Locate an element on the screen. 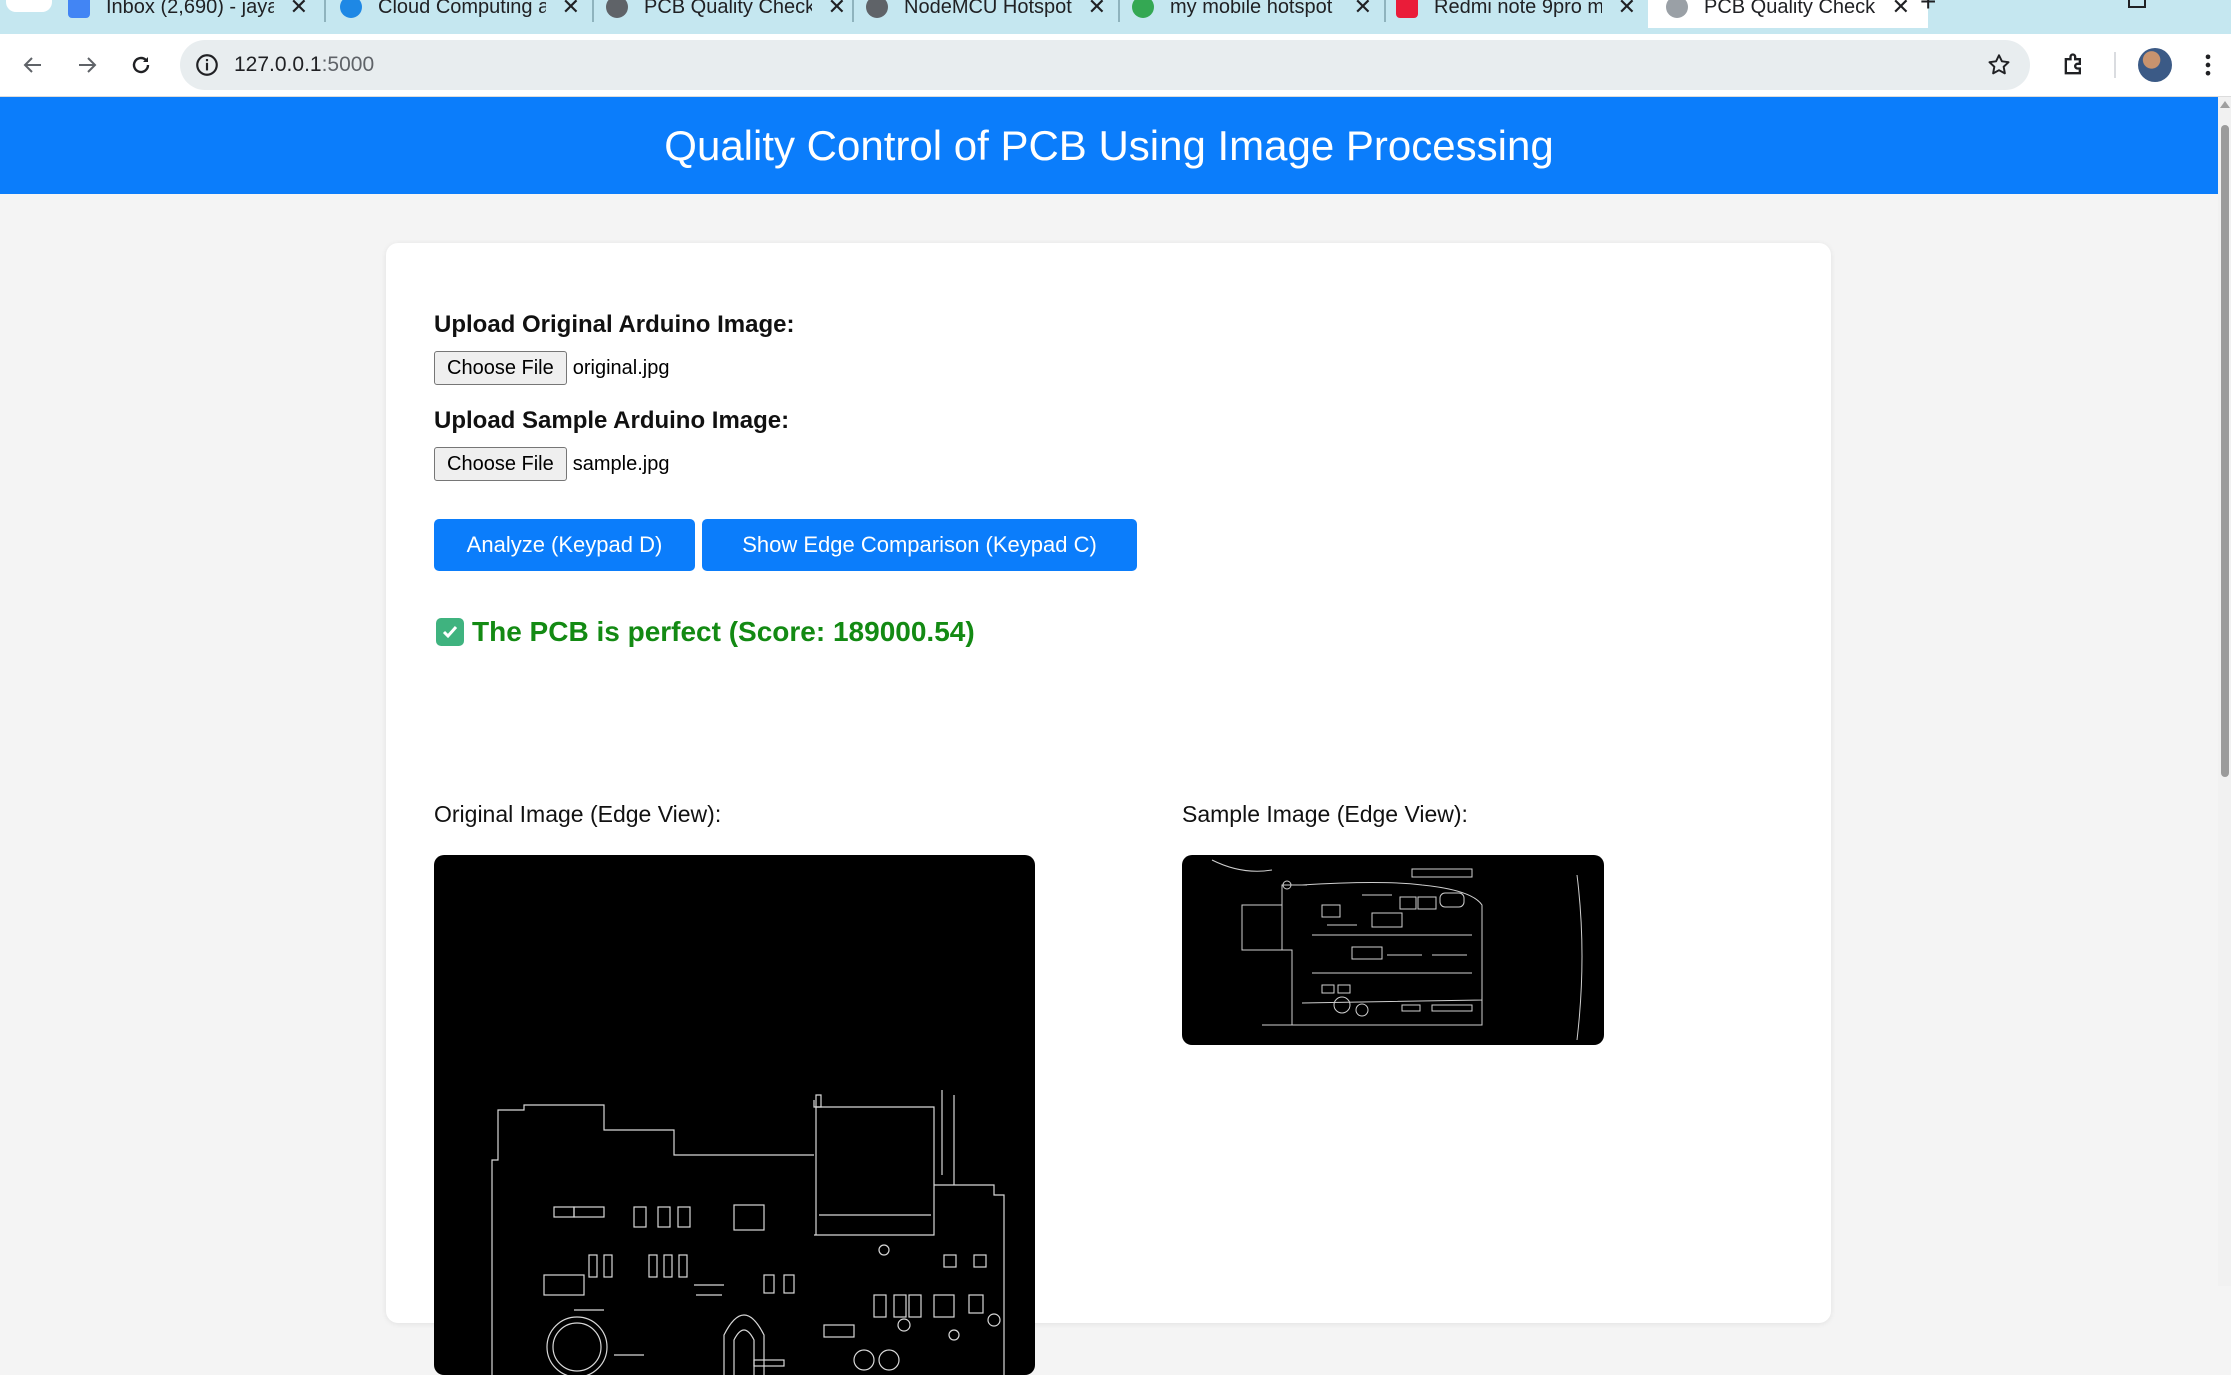 This screenshot has height=1375, width=2231. arrow-left-icon is located at coordinates (32, 65).